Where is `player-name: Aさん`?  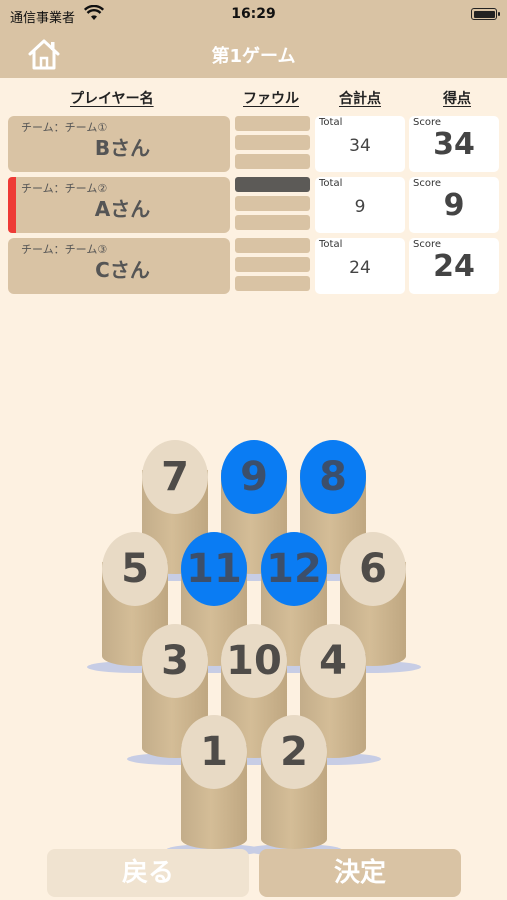
player-name: Aさん is located at coordinates (122, 209).